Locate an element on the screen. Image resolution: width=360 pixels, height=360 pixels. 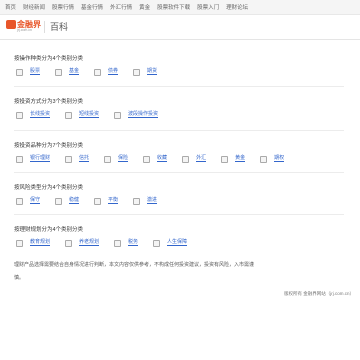
option-label: 信托 is located at coordinates (84, 159).